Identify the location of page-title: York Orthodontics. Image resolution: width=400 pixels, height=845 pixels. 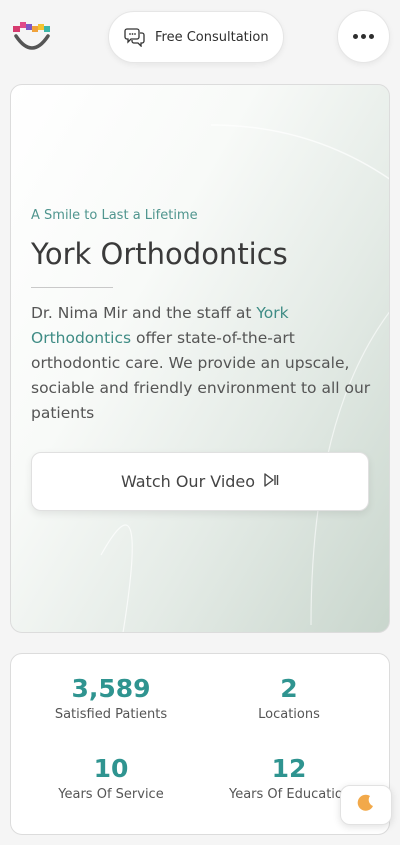
(159, 254).